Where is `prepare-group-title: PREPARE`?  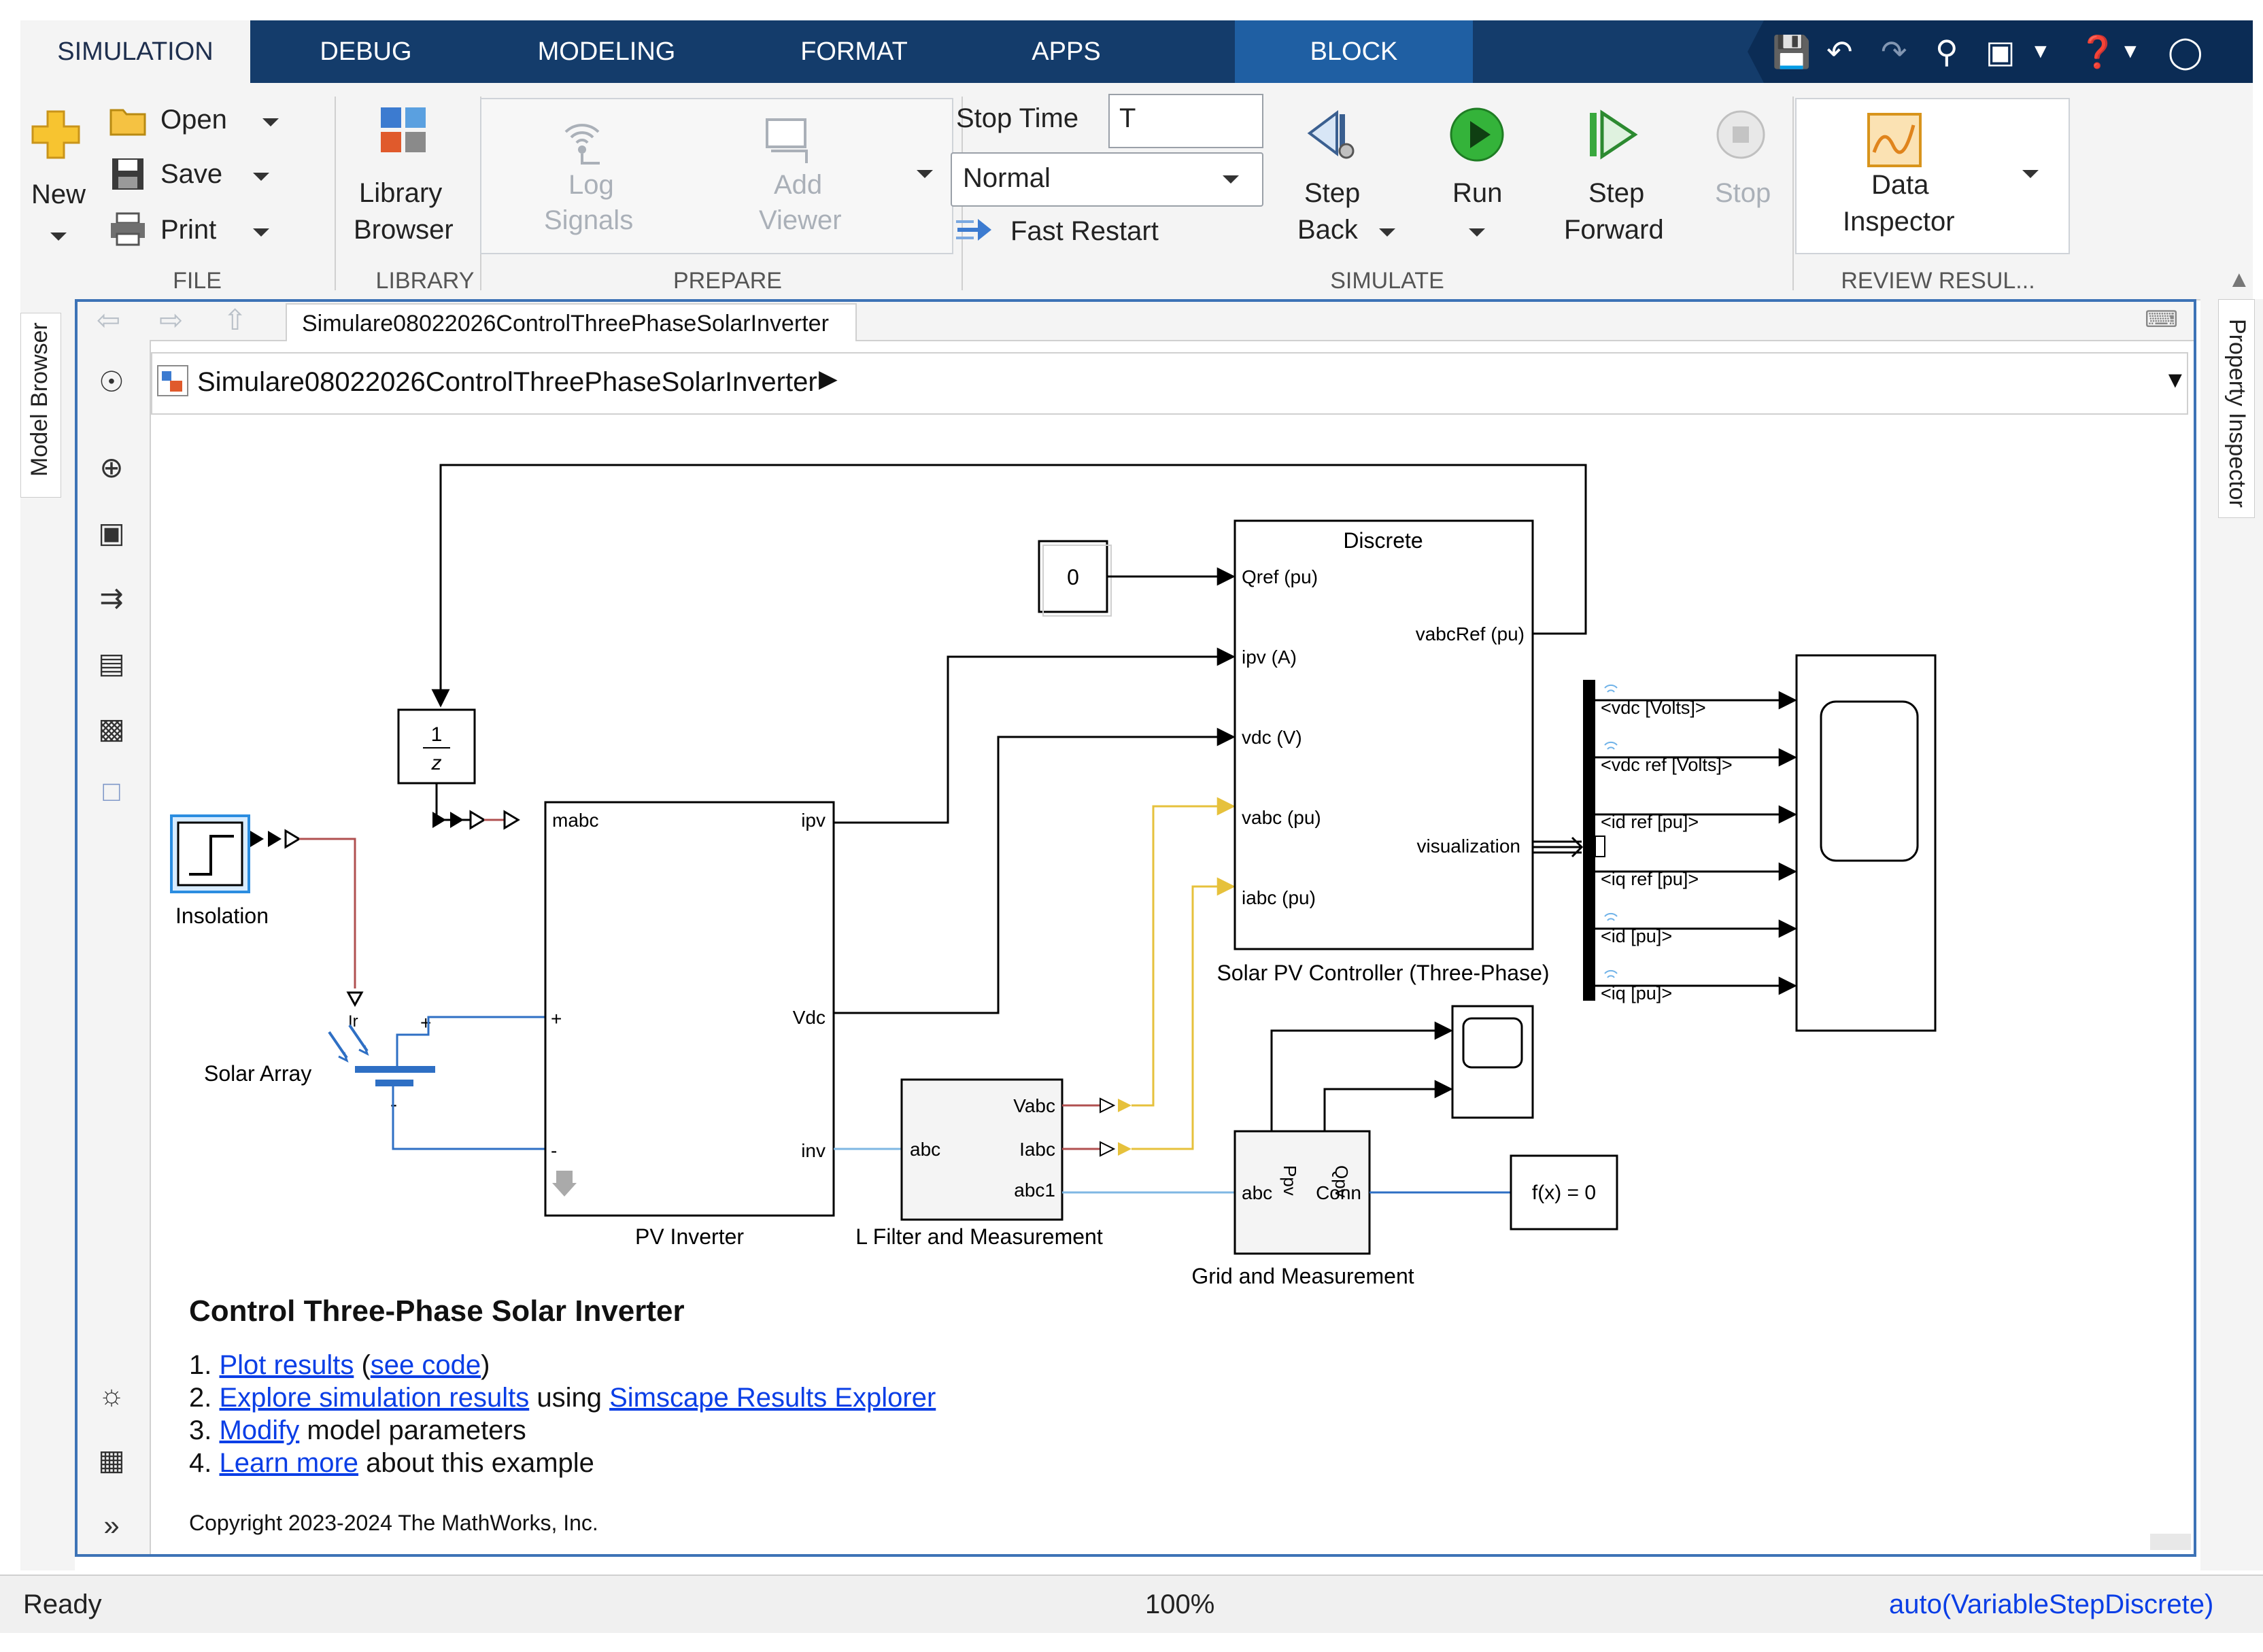 prepare-group-title: PREPARE is located at coordinates (727, 281).